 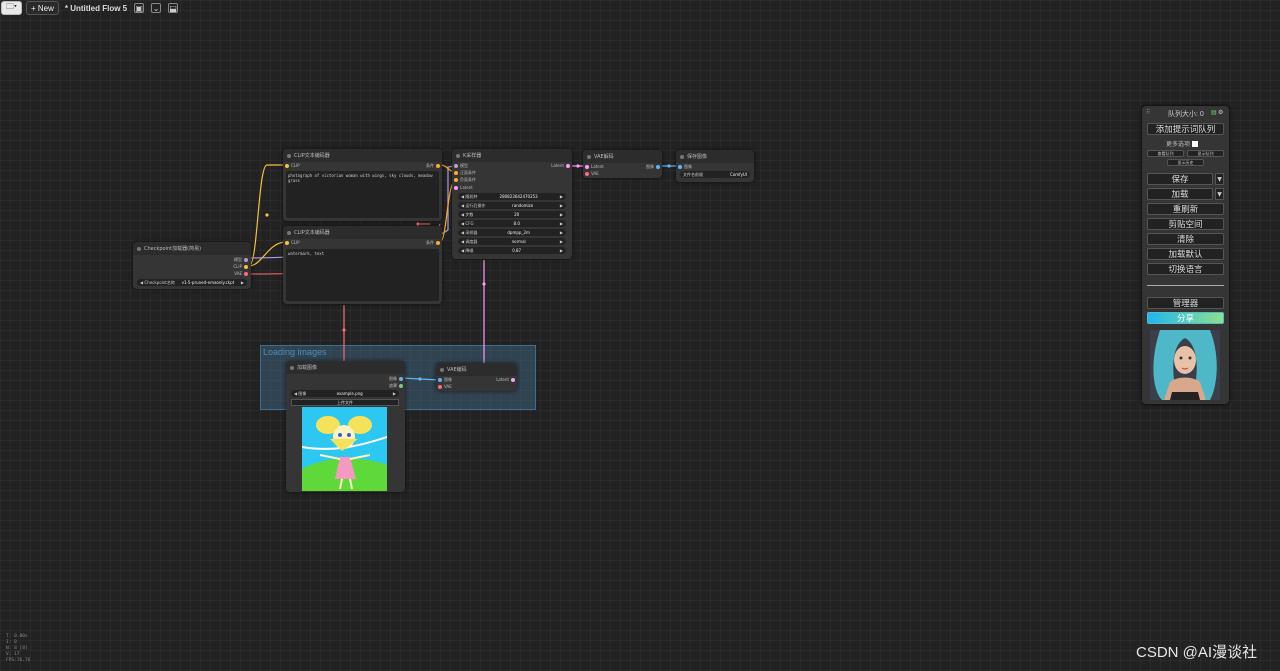 What do you see at coordinates (465, 180) in the screenshot?
I see `input-slot-negative: 负面条件` at bounding box center [465, 180].